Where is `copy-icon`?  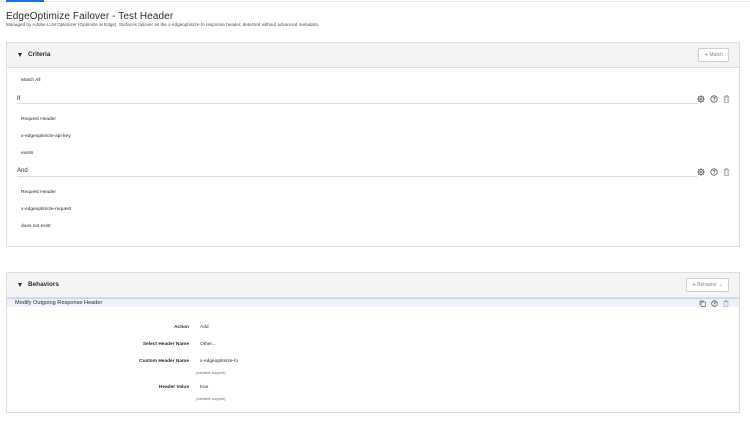
copy-icon is located at coordinates (702, 303).